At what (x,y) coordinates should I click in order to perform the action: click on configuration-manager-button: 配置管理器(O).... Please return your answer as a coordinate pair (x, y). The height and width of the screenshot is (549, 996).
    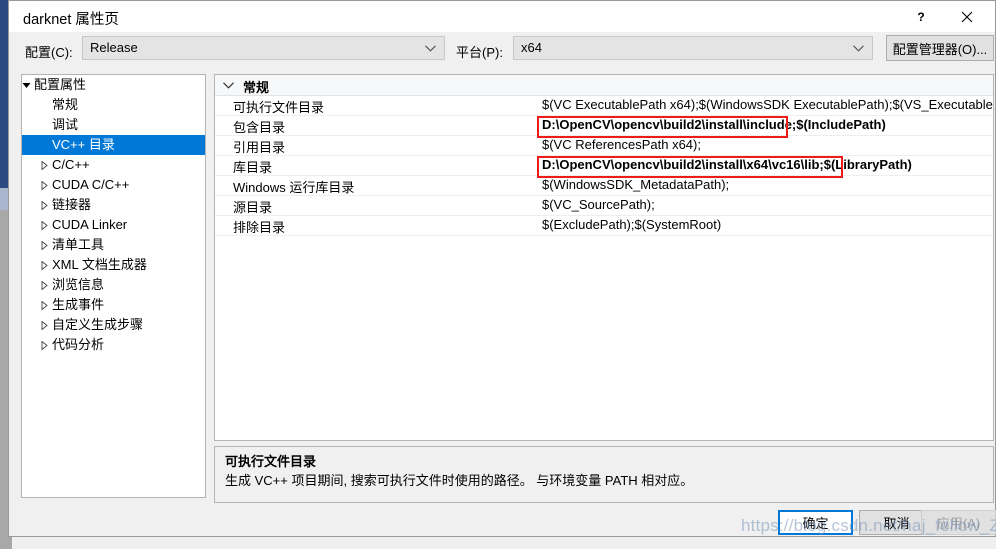
    Looking at the image, I should click on (940, 48).